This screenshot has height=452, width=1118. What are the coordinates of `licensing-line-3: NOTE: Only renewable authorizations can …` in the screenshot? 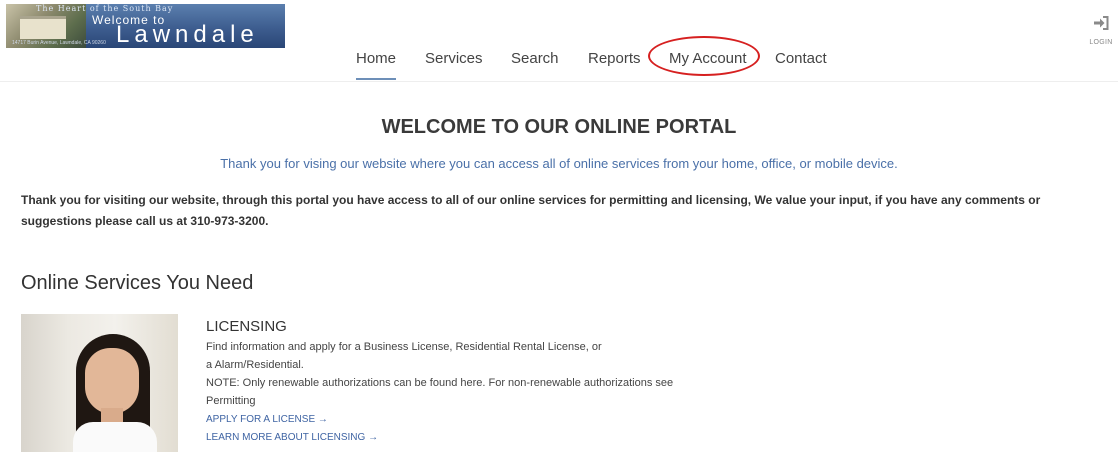 It's located at (440, 383).